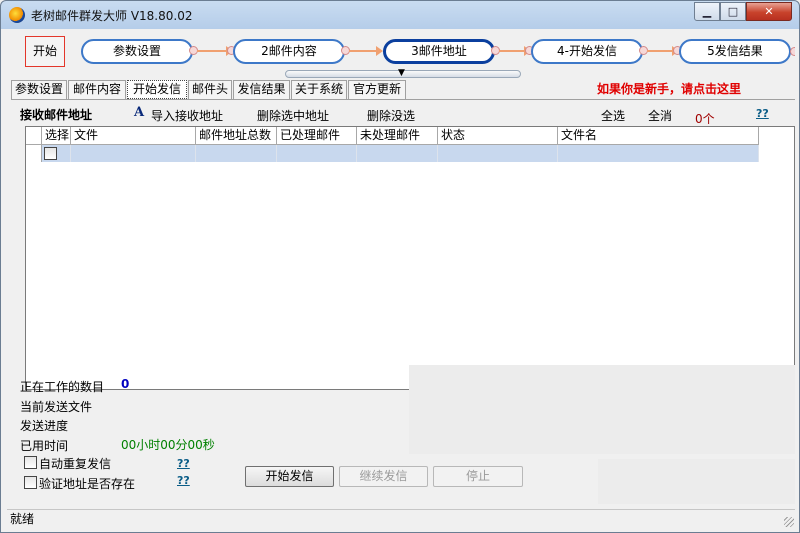 This screenshot has width=800, height=533. What do you see at coordinates (383, 476) in the screenshot?
I see `continue-send-button: 继续发信` at bounding box center [383, 476].